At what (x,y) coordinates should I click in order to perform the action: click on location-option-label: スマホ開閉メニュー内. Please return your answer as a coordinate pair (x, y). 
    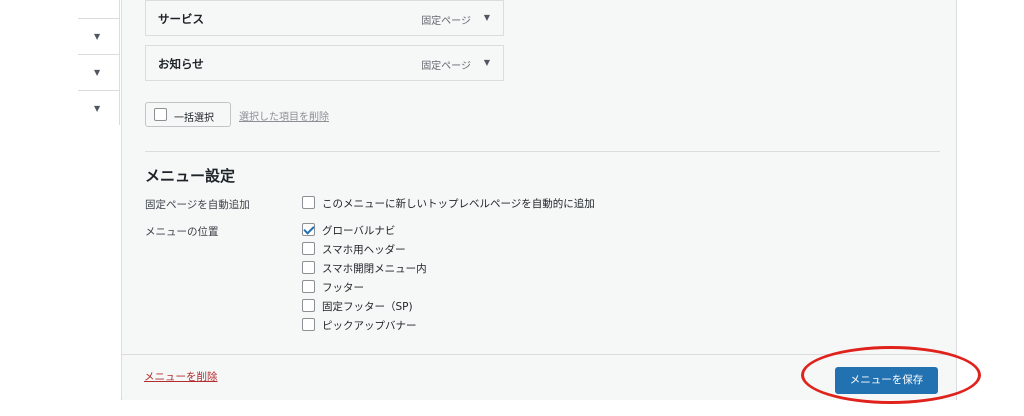
    Looking at the image, I should click on (374, 269).